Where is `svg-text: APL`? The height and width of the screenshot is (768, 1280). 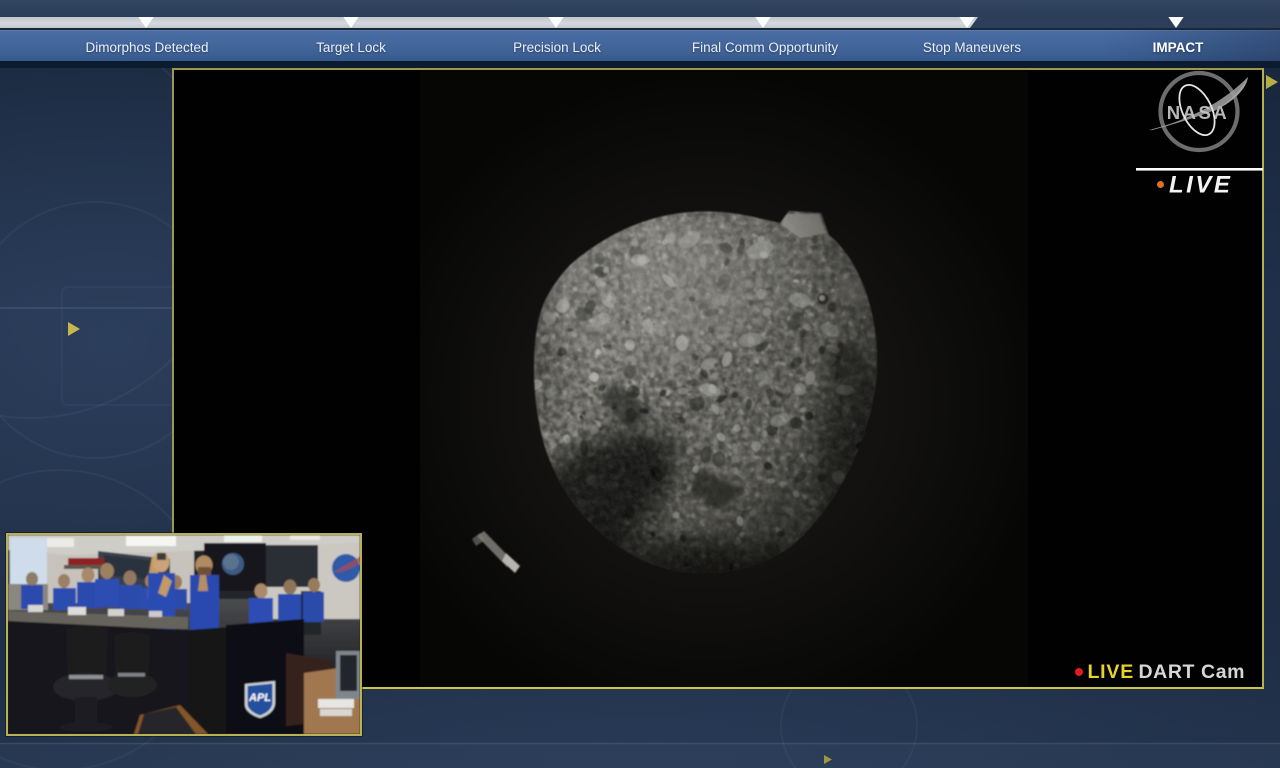 svg-text: APL is located at coordinates (259, 698).